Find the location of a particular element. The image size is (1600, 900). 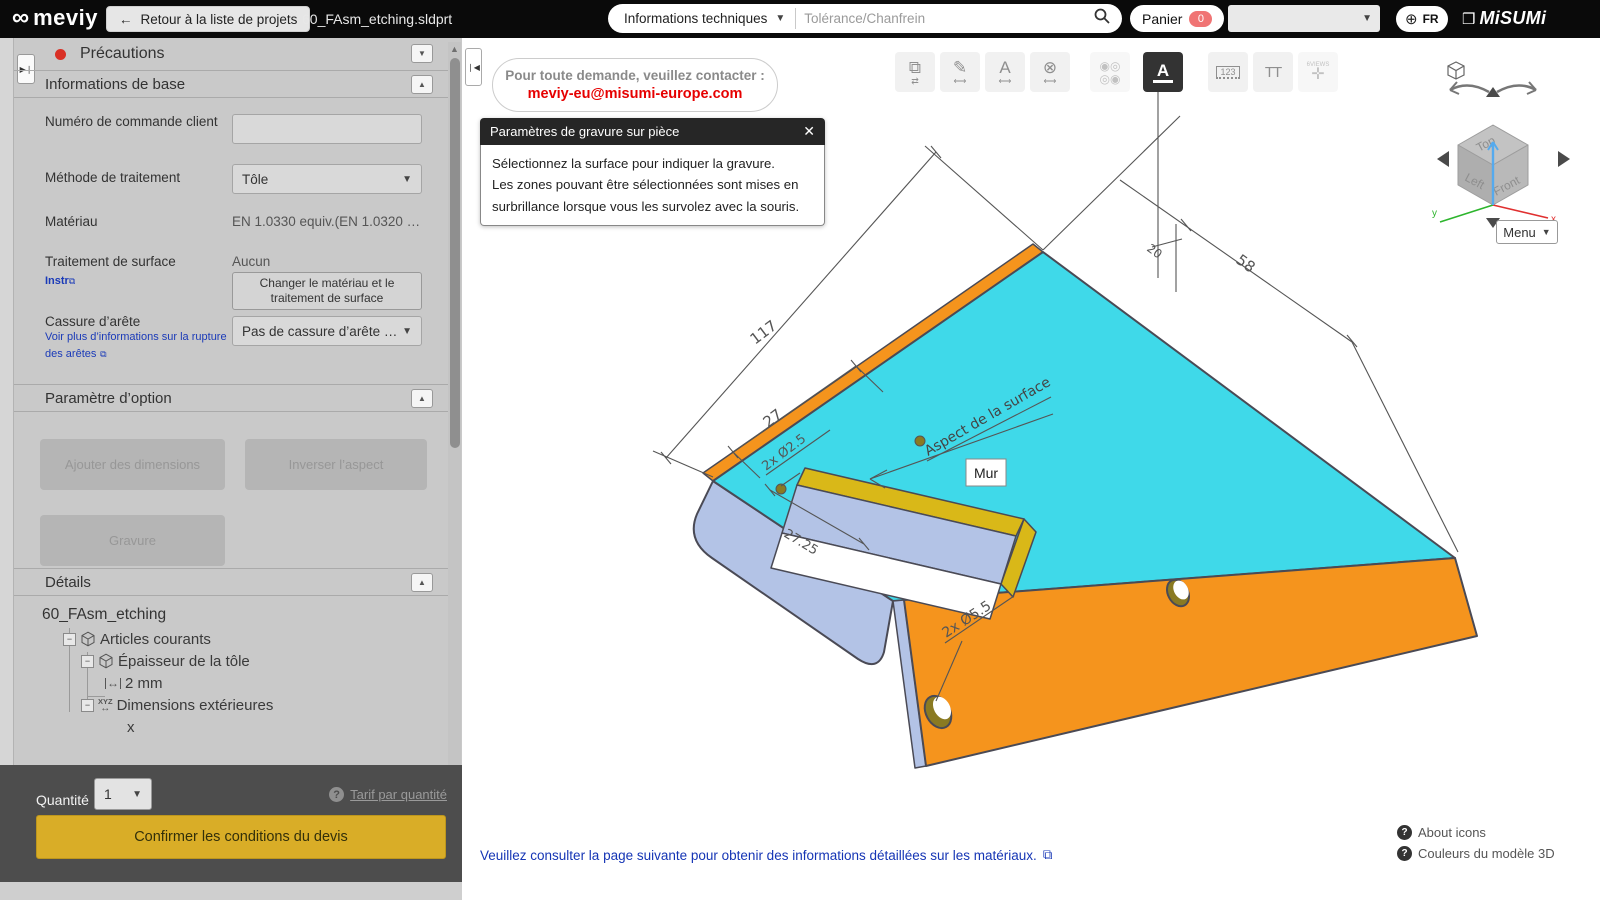

tree-item-articles: − Articles courants is located at coordinates (231, 639).